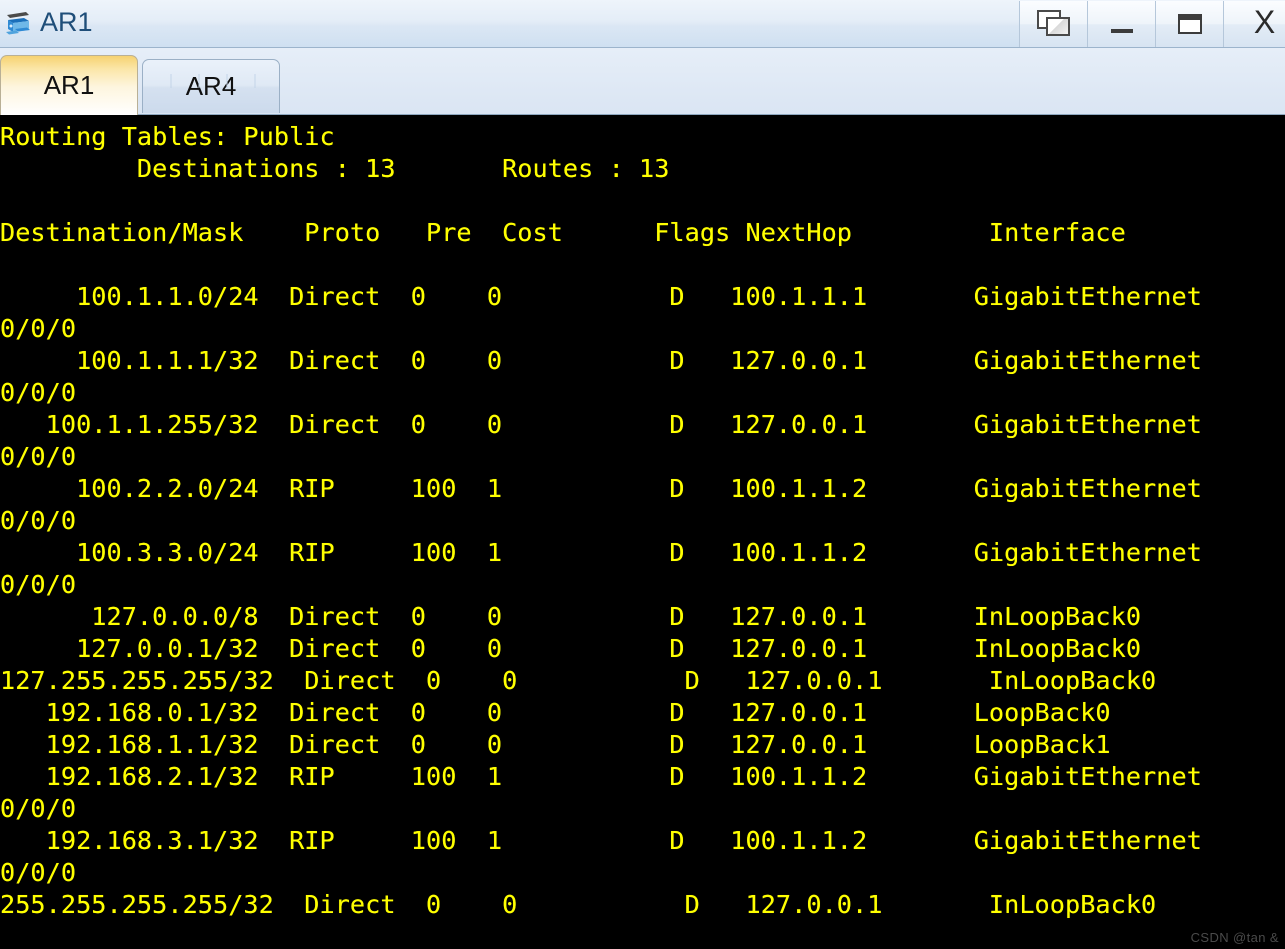  Describe the element at coordinates (1264, 21) in the screenshot. I see `close-icon: X` at that location.